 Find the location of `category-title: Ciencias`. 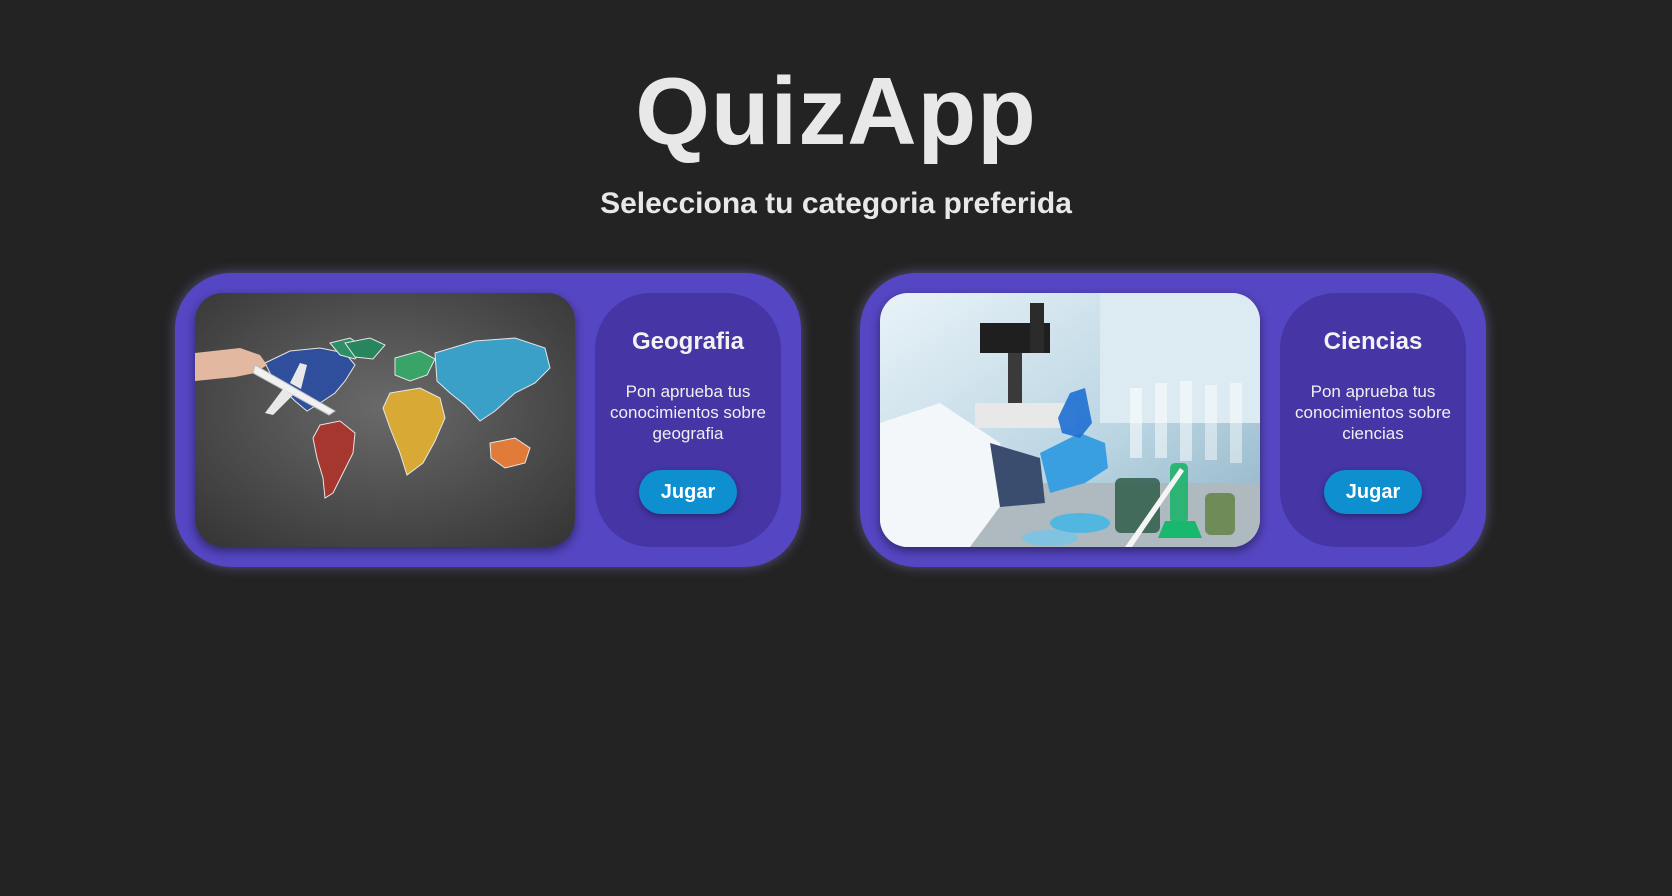

category-title: Ciencias is located at coordinates (1373, 341).